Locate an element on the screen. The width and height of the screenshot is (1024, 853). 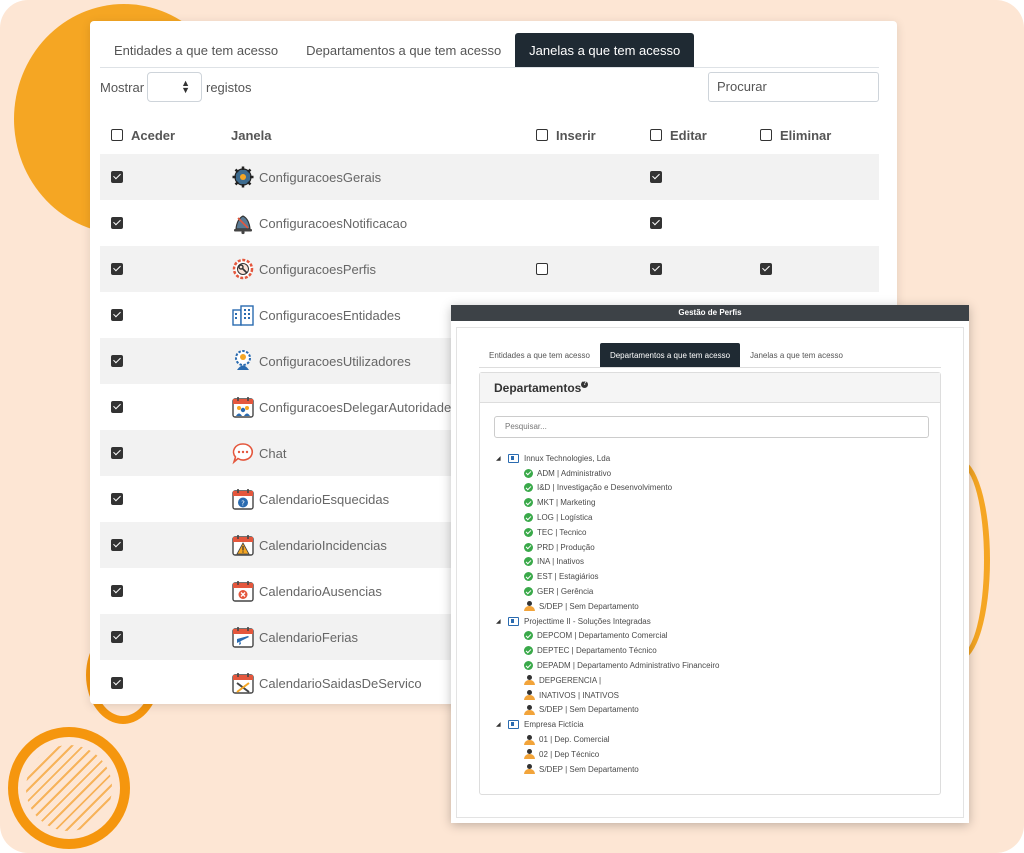
tree-node-label: Empresa Fictícia is located at coordinates (554, 725).